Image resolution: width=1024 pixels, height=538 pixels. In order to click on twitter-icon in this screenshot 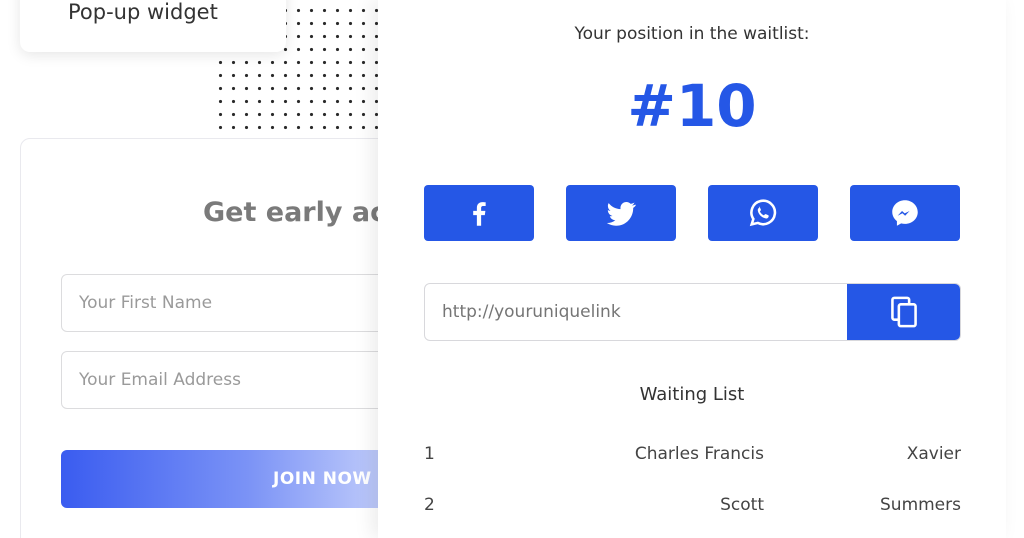, I will do `click(621, 214)`.